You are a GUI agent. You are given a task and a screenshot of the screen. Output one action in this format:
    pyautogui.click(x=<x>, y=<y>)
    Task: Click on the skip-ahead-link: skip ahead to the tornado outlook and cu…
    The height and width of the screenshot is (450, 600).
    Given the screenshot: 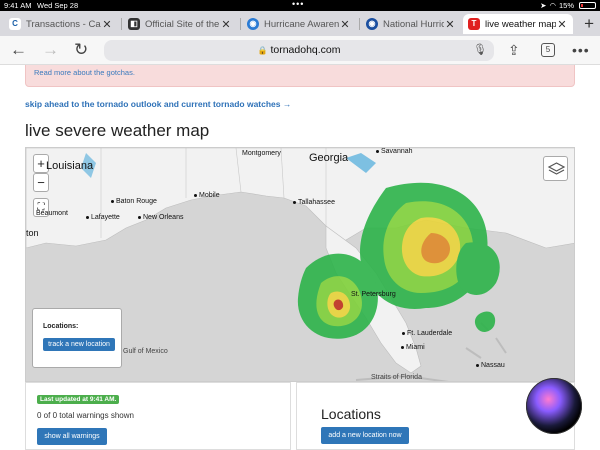 What is the action you would take?
    pyautogui.click(x=158, y=104)
    